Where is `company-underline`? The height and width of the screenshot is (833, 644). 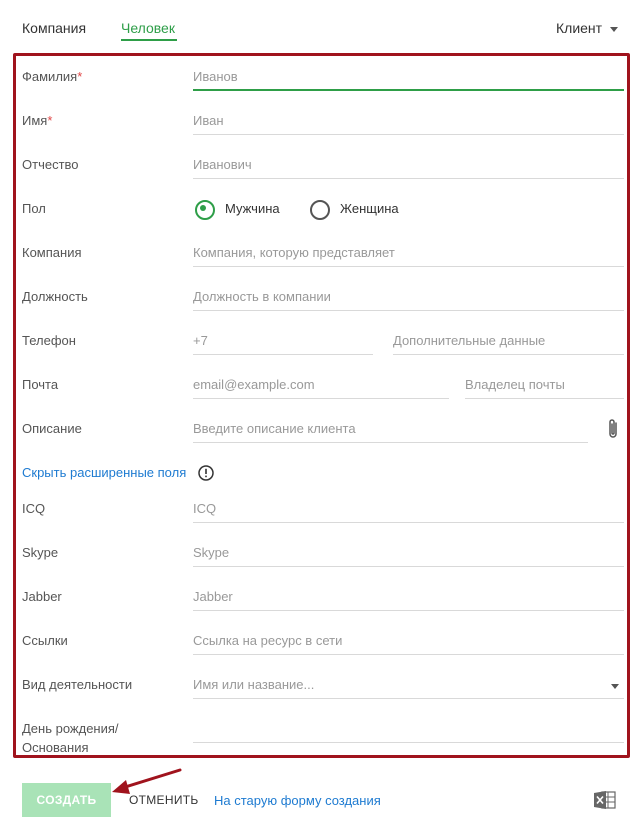 company-underline is located at coordinates (408, 266).